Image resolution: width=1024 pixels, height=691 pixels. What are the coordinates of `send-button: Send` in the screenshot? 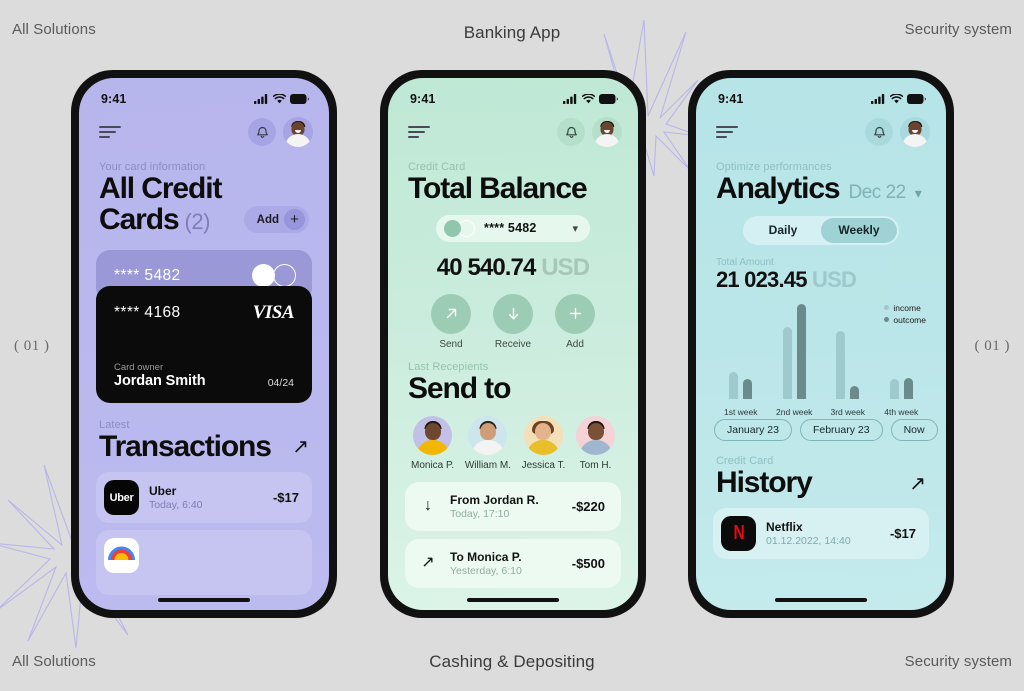 It's located at (451, 321).